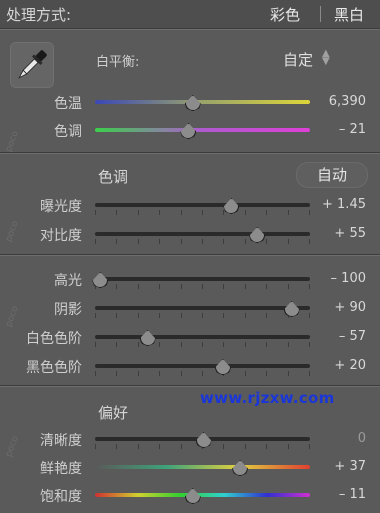 The height and width of the screenshot is (513, 380). What do you see at coordinates (331, 336) in the screenshot?
I see `whites-value: – 57` at bounding box center [331, 336].